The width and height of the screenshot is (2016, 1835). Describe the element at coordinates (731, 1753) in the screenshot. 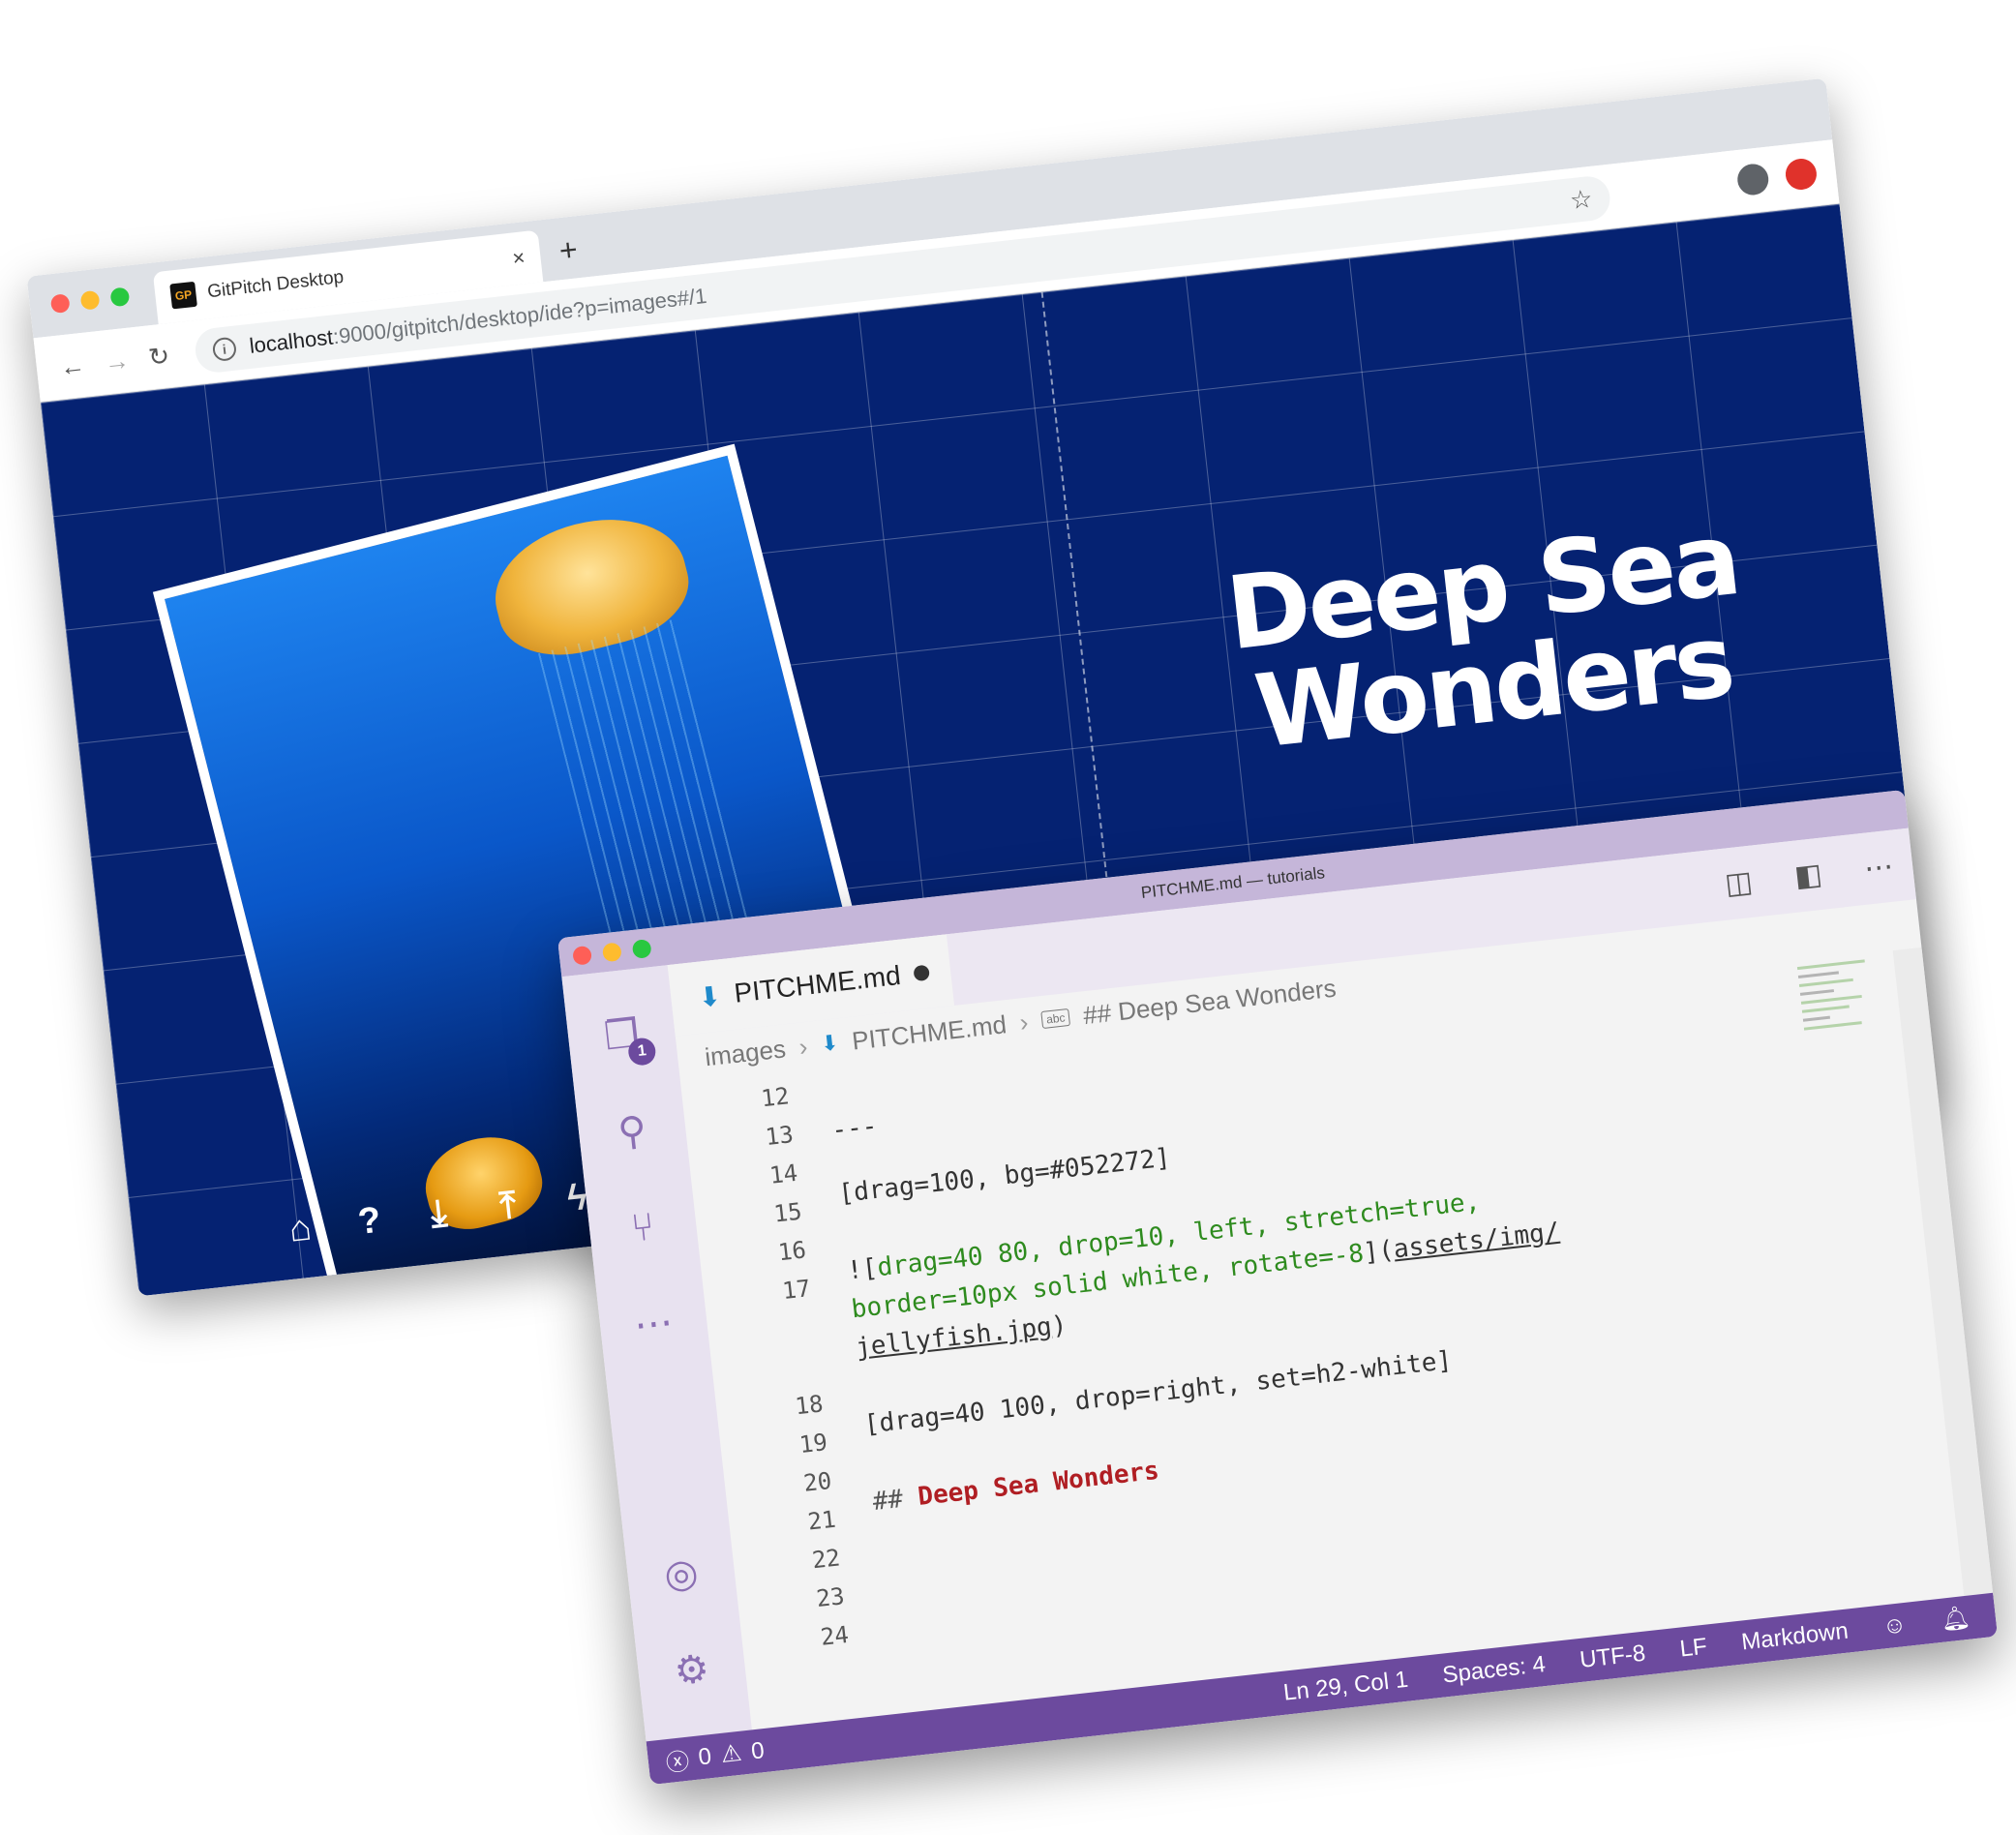

I see `warning-icon: ⚠` at that location.